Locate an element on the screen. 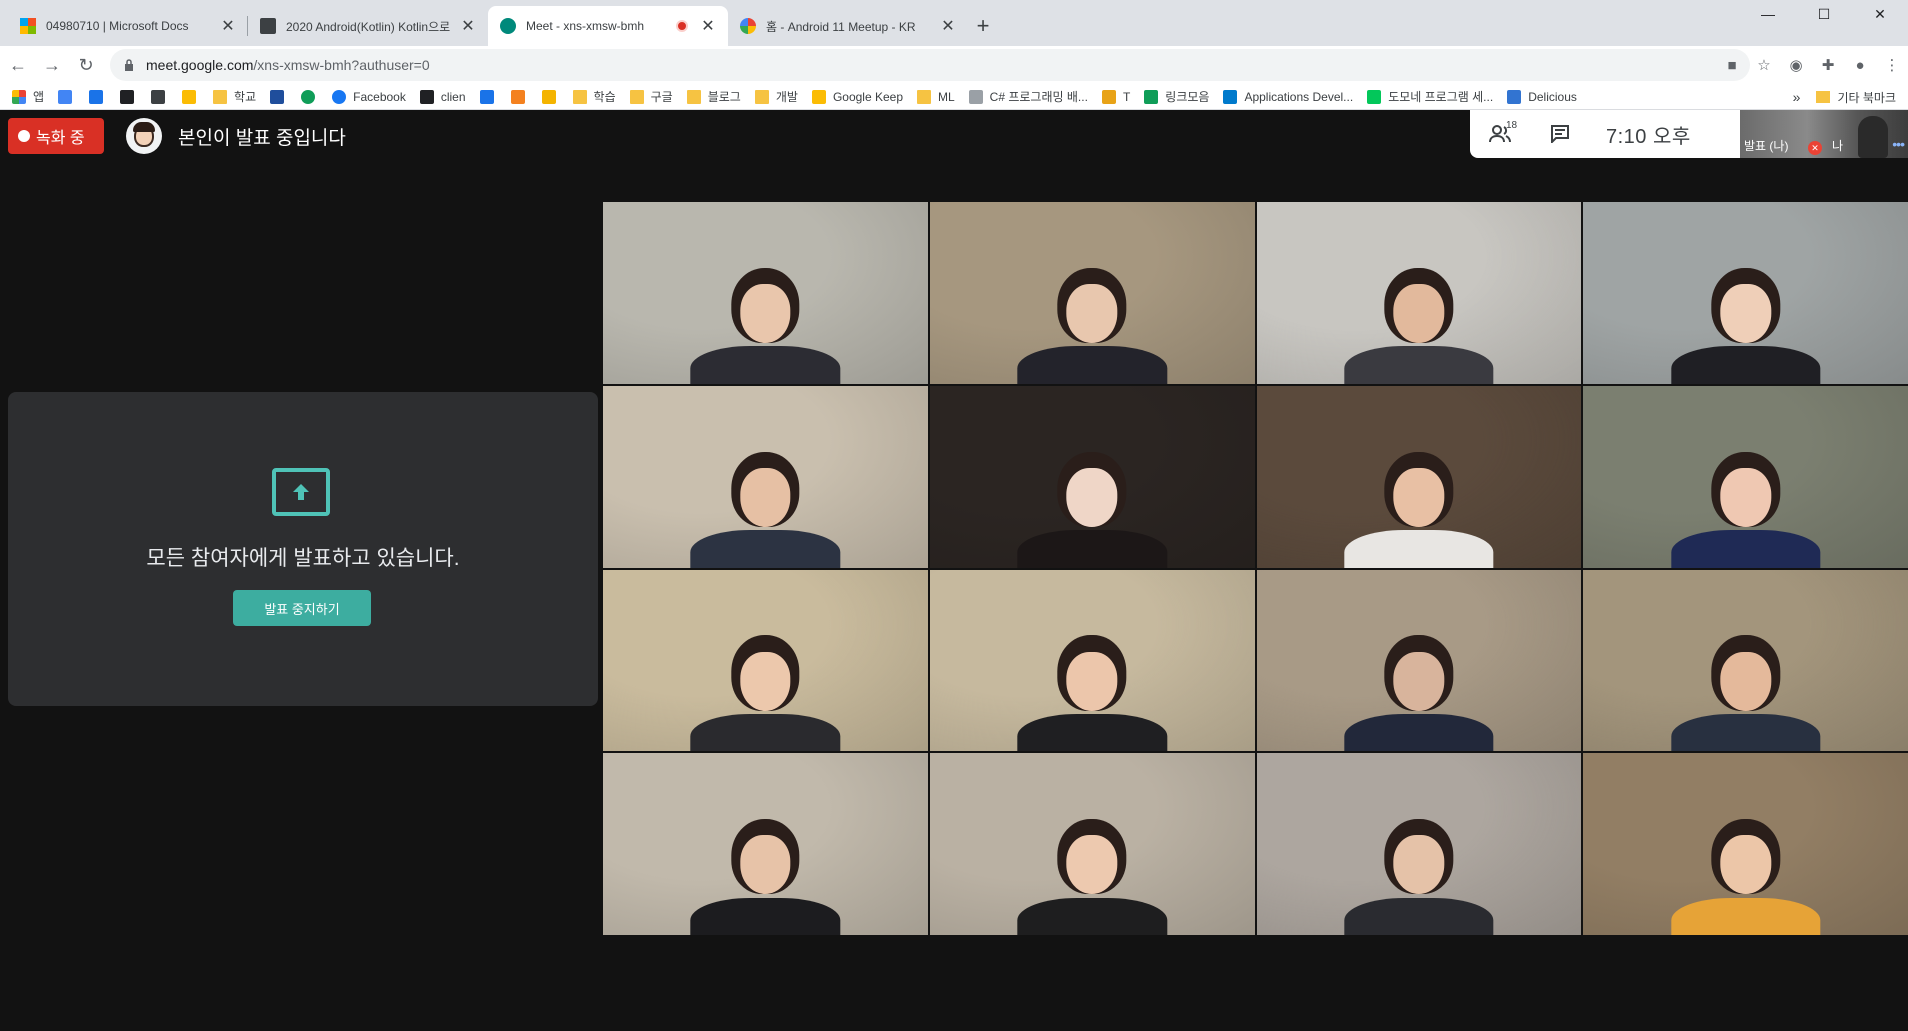 This screenshot has height=1031, width=1908. forward-button: → is located at coordinates (52, 65).